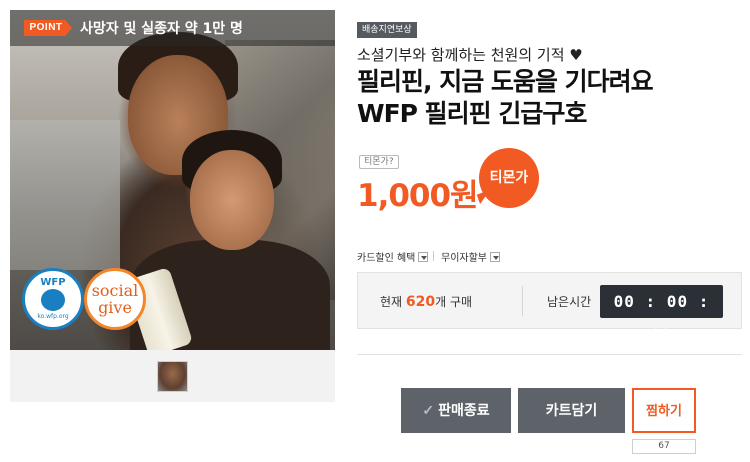 The width and height of the screenshot is (750, 462). I want to click on social-logo-line1: social, so click(115, 290).